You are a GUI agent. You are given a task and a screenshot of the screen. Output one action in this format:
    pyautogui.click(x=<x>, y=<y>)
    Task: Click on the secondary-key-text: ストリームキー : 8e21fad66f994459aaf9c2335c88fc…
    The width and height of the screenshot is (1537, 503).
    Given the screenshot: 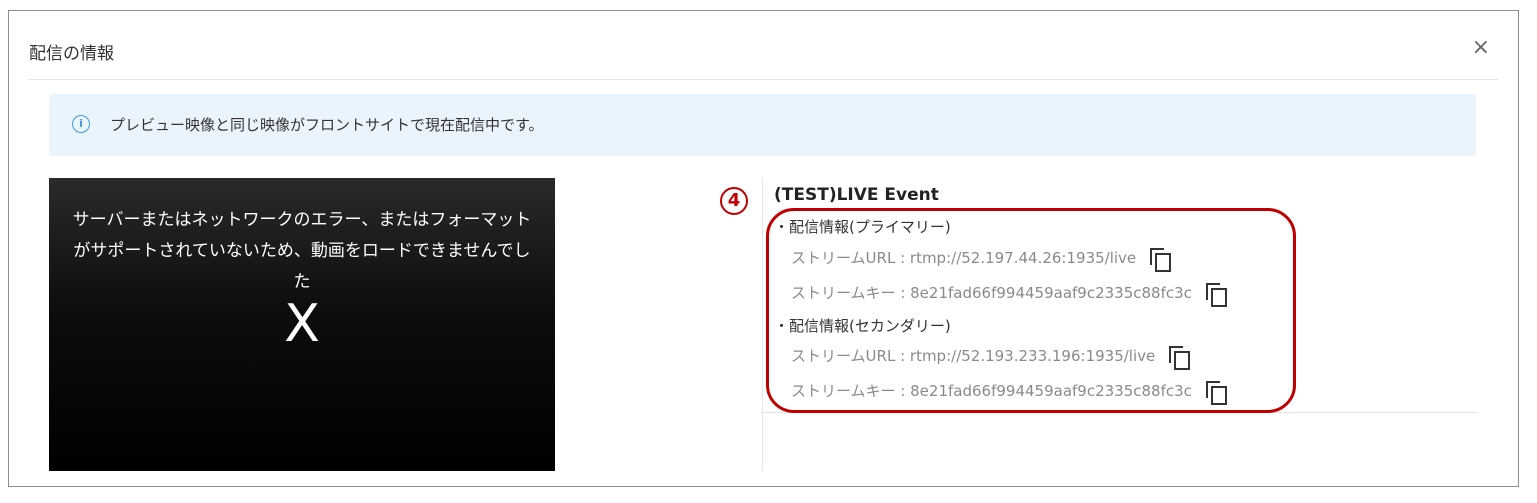 What is the action you would take?
    pyautogui.click(x=991, y=391)
    